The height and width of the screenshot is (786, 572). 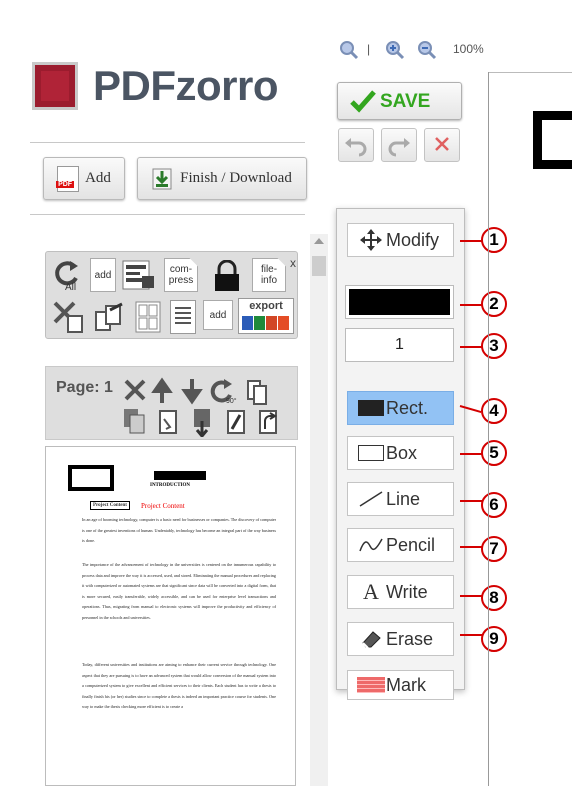 I want to click on grid-button, so click(x=148, y=317).